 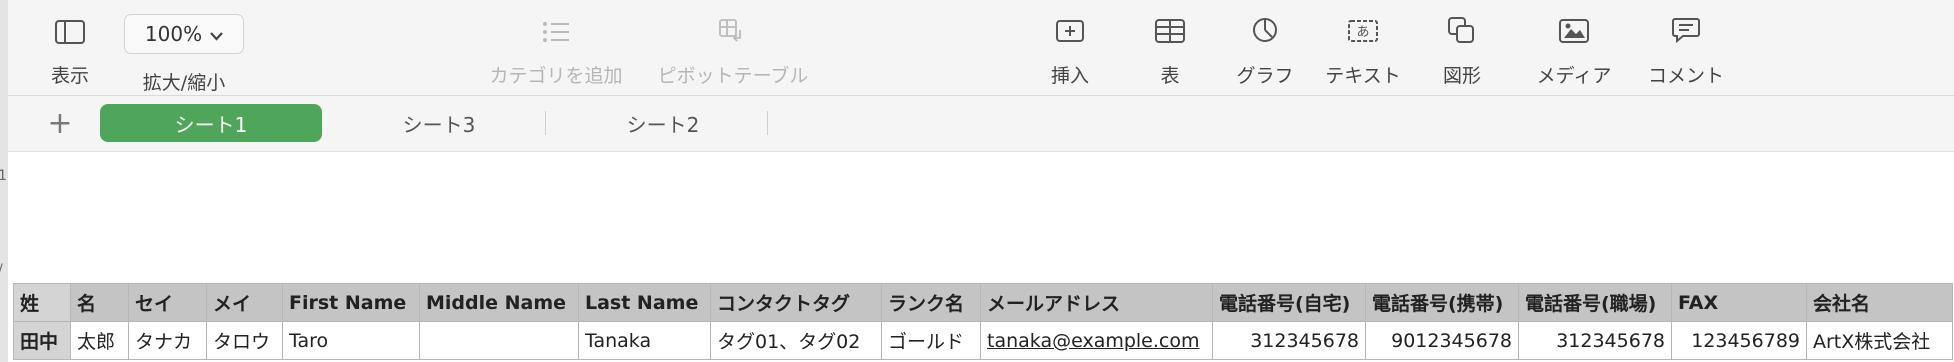 What do you see at coordinates (556, 22) in the screenshot?
I see `list-icon` at bounding box center [556, 22].